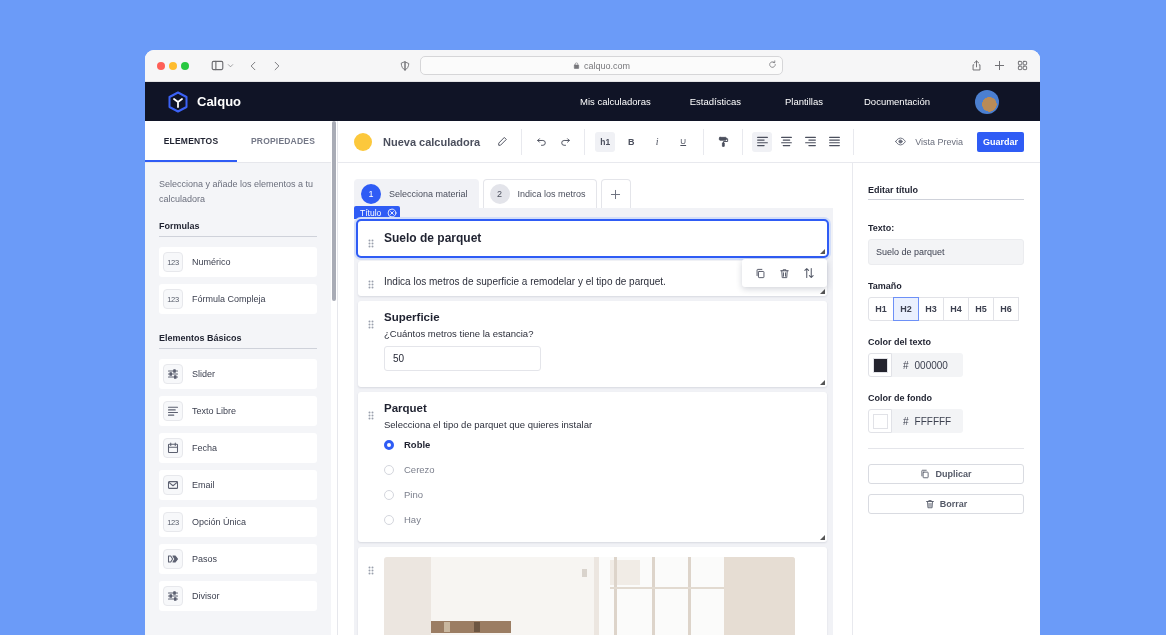 The width and height of the screenshot is (1166, 635). What do you see at coordinates (489, 424) in the screenshot?
I see `question-text: Selecciona el tipo de parquet que quieres instalar` at bounding box center [489, 424].